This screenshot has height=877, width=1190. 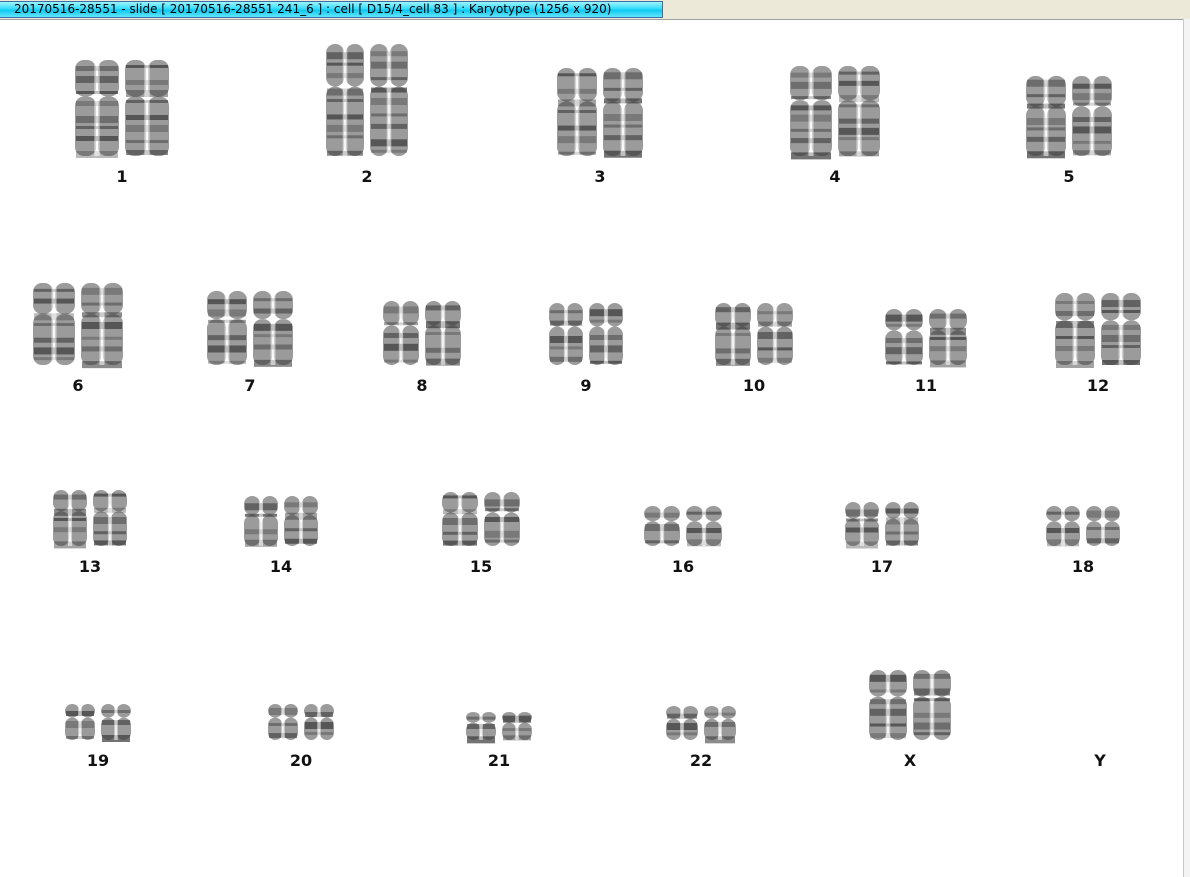 What do you see at coordinates (862, 525) in the screenshot?
I see `chromosome-17-a` at bounding box center [862, 525].